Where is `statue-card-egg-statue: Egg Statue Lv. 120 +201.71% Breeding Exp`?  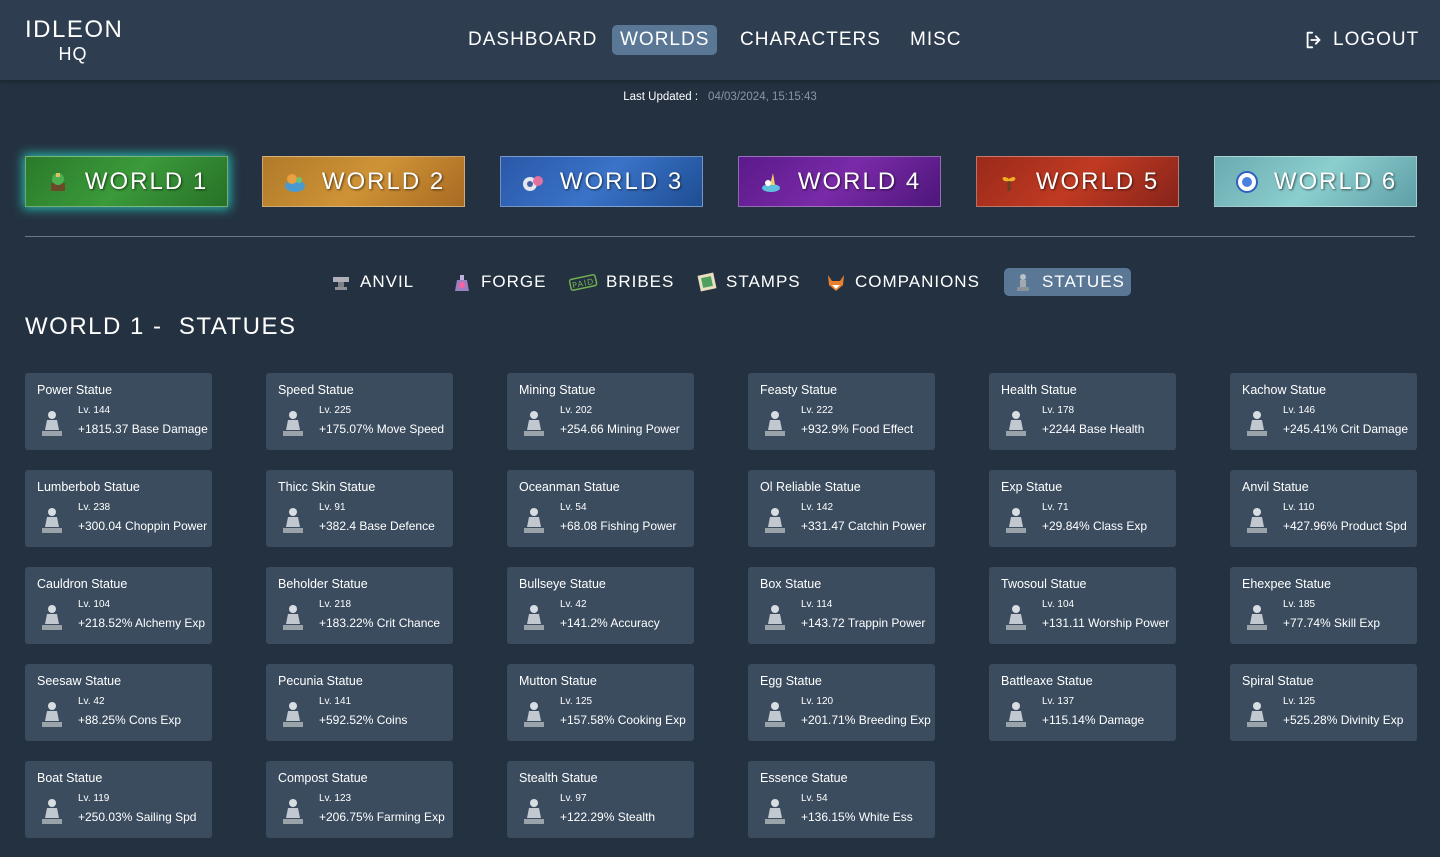 statue-card-egg-statue: Egg Statue Lv. 120 +201.71% Breeding Exp is located at coordinates (841, 702).